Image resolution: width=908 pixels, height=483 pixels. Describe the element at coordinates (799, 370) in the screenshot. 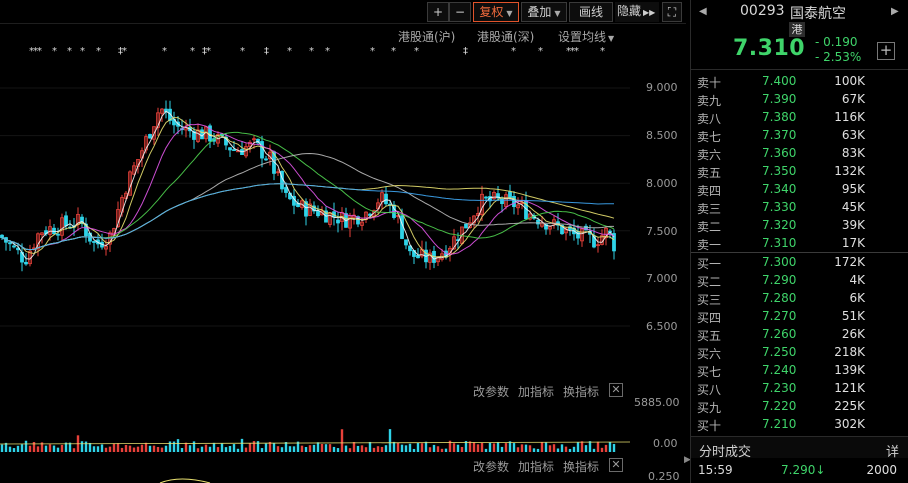

I see `order-book-row: 买七 7.240 139K` at that location.